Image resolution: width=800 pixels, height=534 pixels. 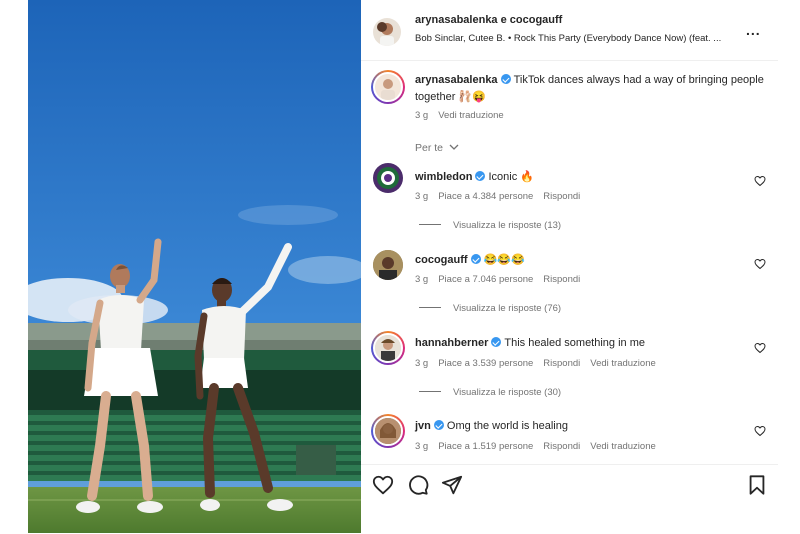 What do you see at coordinates (507, 392) in the screenshot?
I see `comment-3-view-replies-label: Visualizza le risposte (30)` at bounding box center [507, 392].